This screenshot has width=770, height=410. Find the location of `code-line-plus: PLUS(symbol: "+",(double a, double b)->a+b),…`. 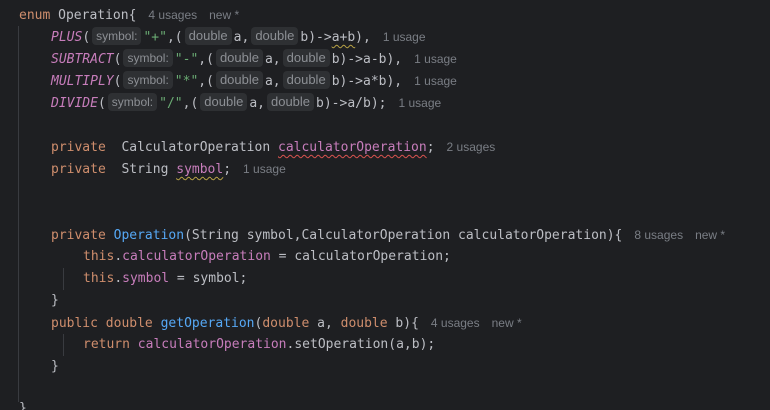

code-line-plus: PLUS(symbol: "+",(double a, double b)->a+b),… is located at coordinates (238, 37).